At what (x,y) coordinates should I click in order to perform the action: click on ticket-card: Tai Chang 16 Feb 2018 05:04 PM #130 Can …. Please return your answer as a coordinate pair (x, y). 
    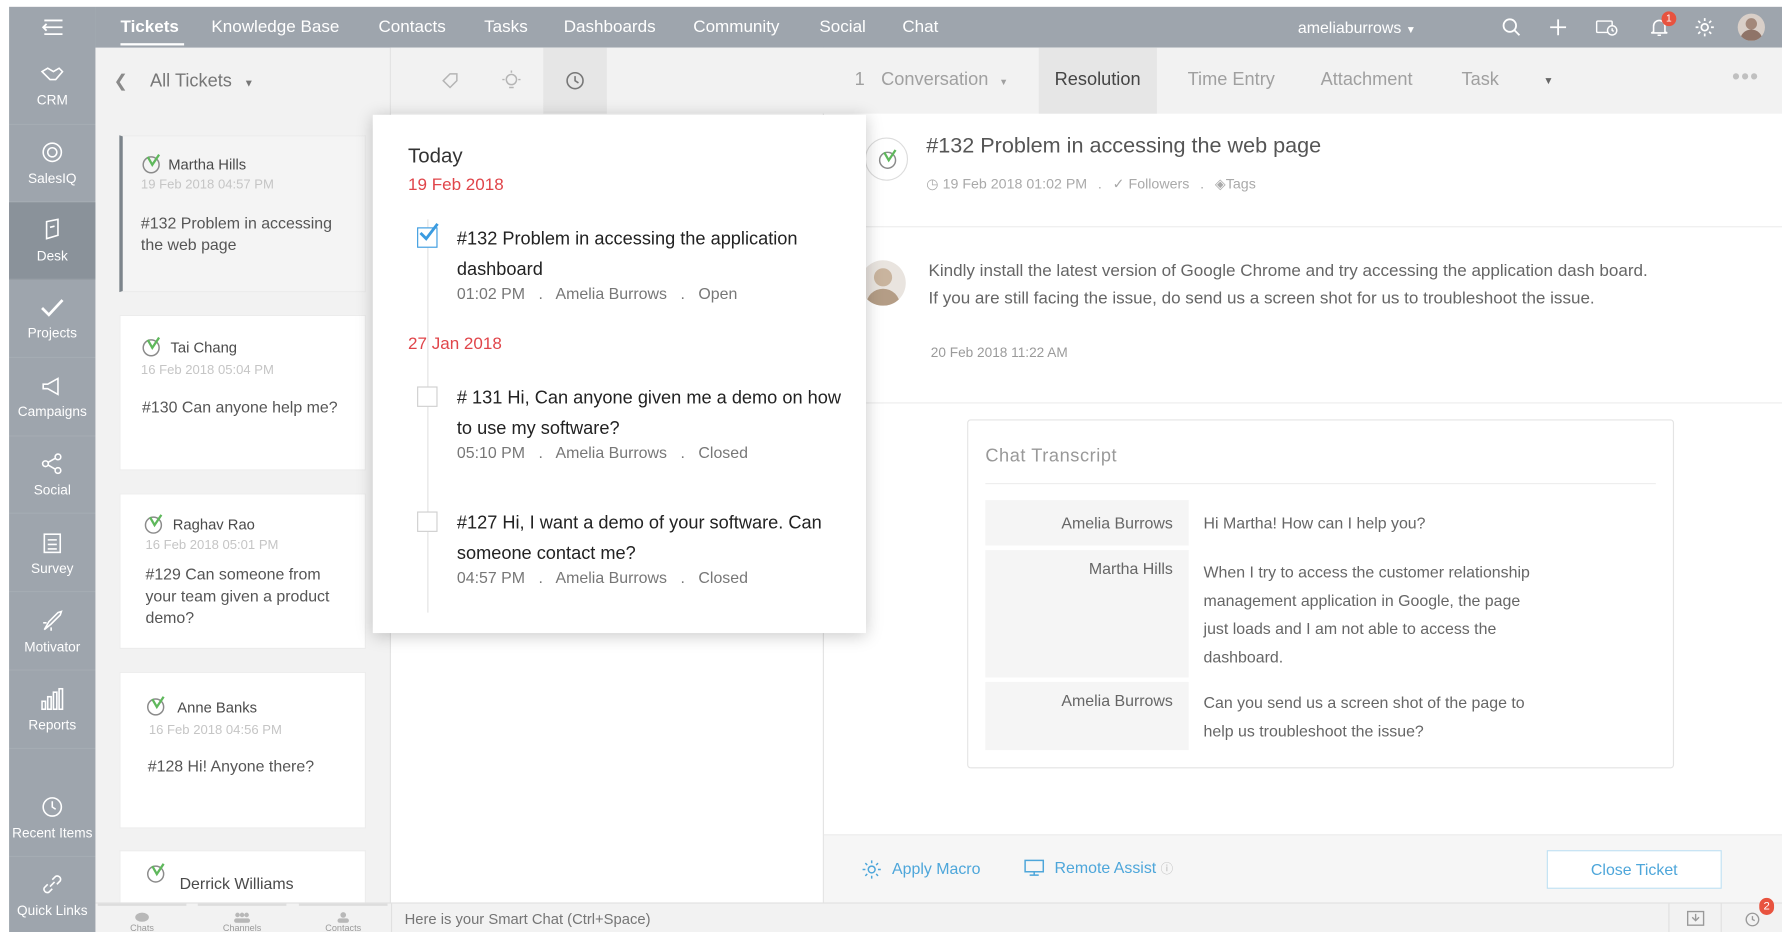
    Looking at the image, I should click on (242, 392).